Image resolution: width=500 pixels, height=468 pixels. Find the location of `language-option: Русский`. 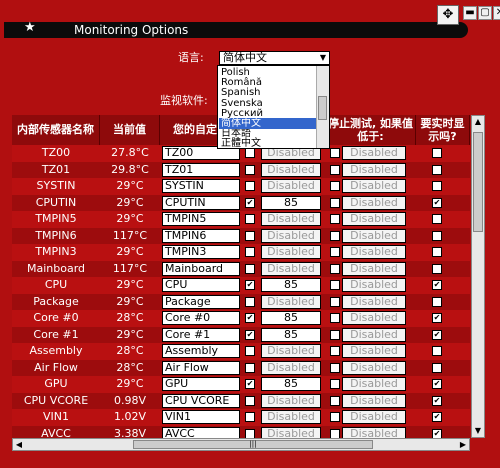

language-option: Русский is located at coordinates (268, 113).